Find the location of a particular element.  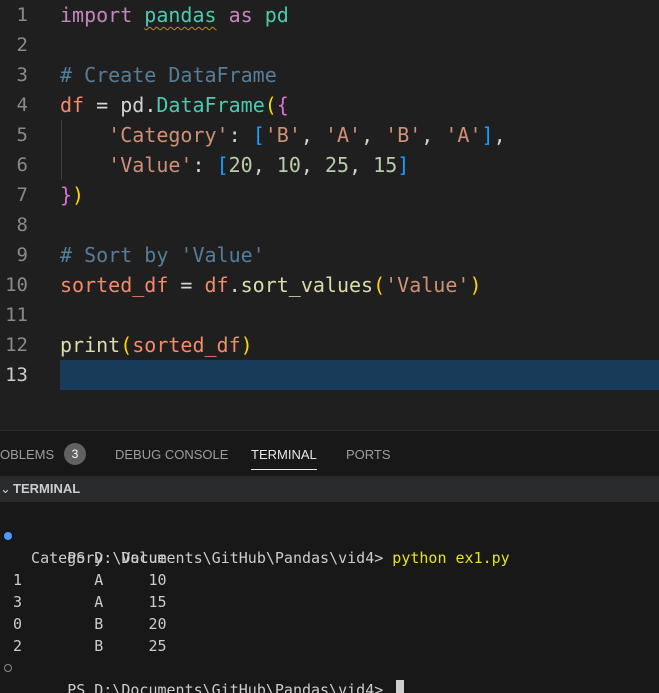

line-number: 8 is located at coordinates (22, 225).